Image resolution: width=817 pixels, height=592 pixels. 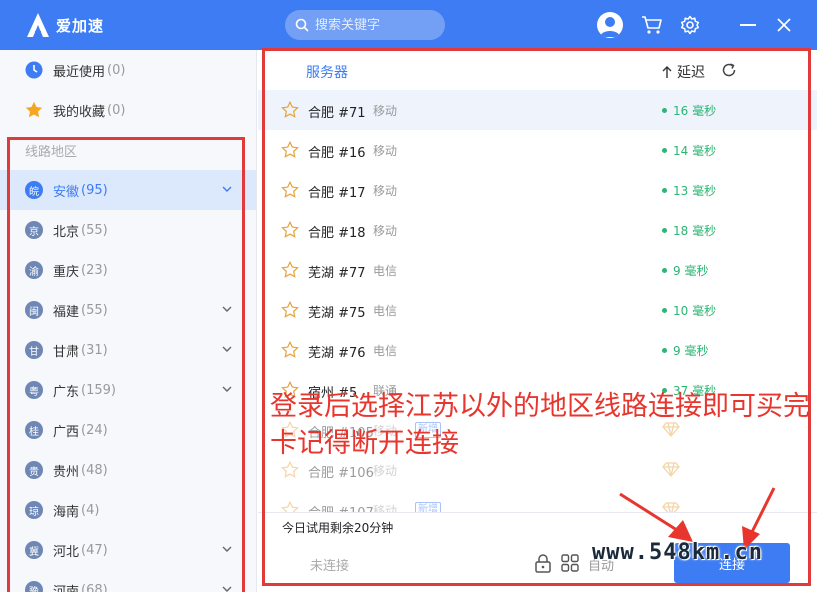 I want to click on close-icon, so click(x=784, y=25).